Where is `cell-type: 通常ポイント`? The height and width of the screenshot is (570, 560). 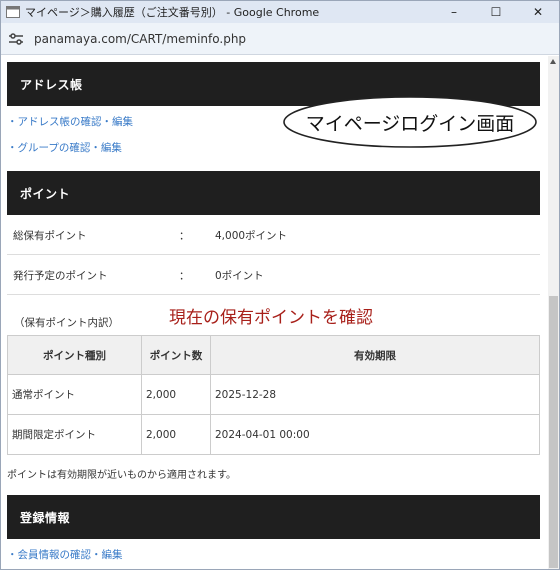 cell-type: 通常ポイント is located at coordinates (74, 394).